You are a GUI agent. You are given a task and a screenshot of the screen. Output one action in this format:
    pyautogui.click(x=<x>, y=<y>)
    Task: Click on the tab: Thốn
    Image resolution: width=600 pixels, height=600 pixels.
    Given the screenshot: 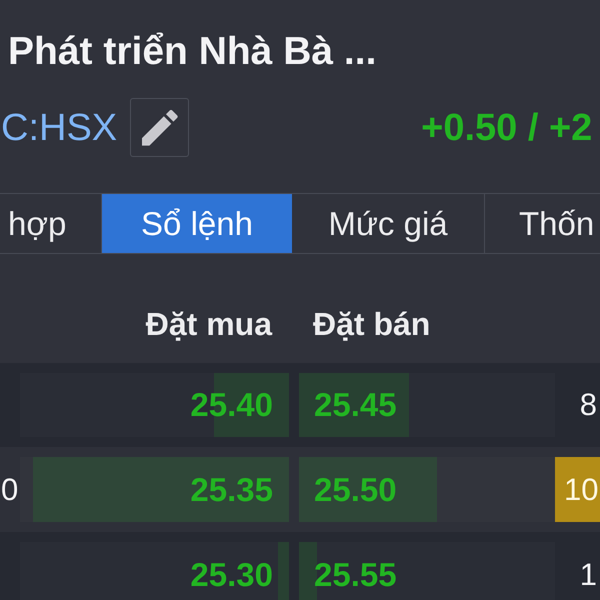 What is the action you would take?
    pyautogui.click(x=542, y=223)
    